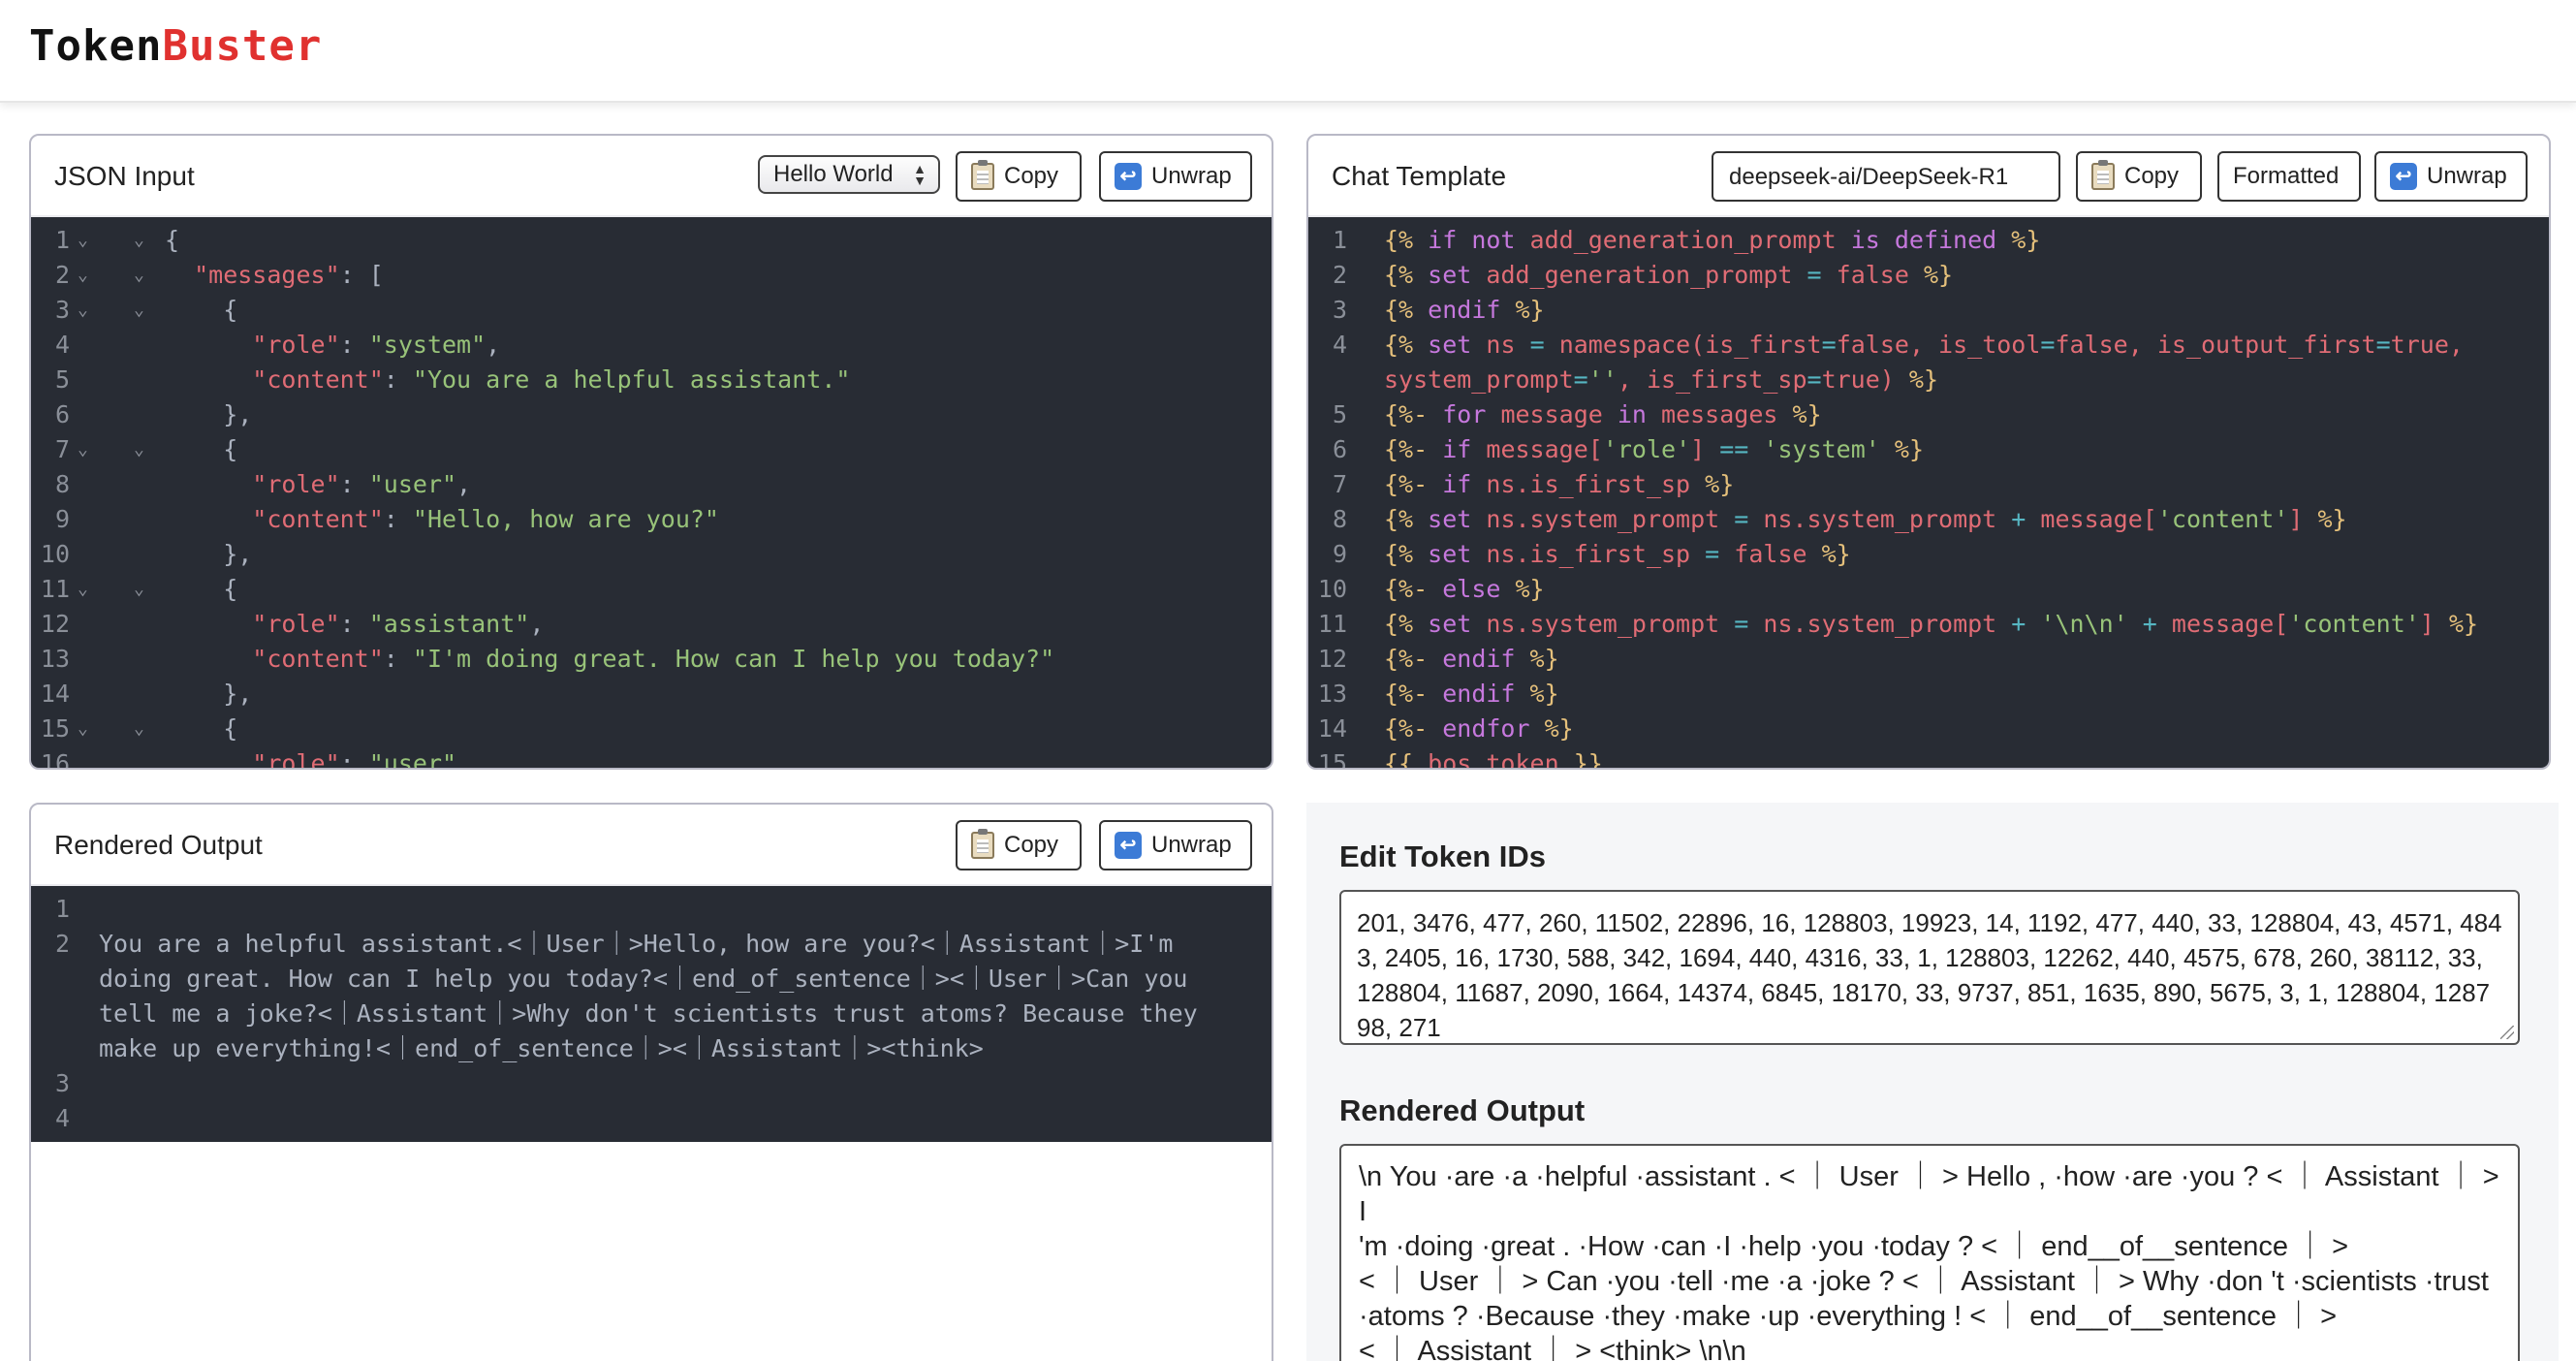  What do you see at coordinates (1419, 176) in the screenshot?
I see `chat-template-title: Chat Template` at bounding box center [1419, 176].